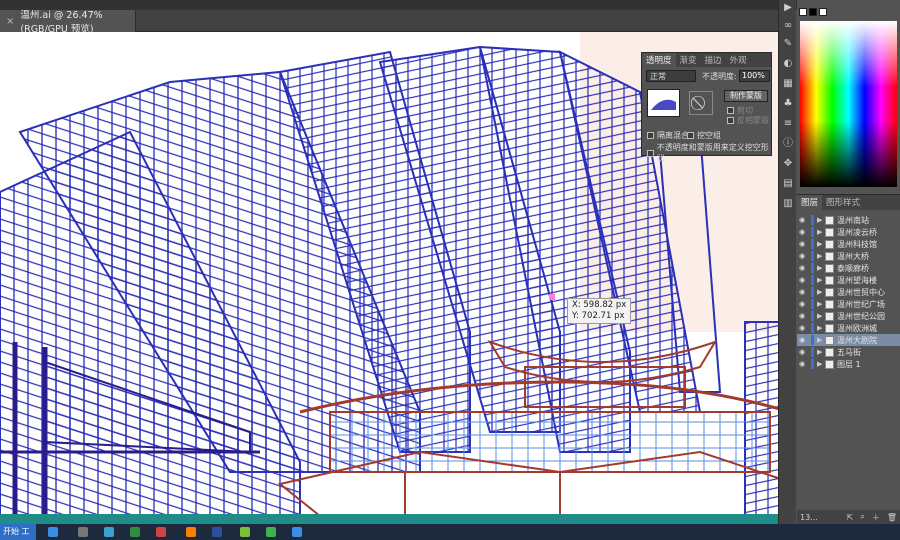 Image resolution: width=900 pixels, height=540 pixels. What do you see at coordinates (788, 164) in the screenshot?
I see `transform-icon: ✥` at bounding box center [788, 164].